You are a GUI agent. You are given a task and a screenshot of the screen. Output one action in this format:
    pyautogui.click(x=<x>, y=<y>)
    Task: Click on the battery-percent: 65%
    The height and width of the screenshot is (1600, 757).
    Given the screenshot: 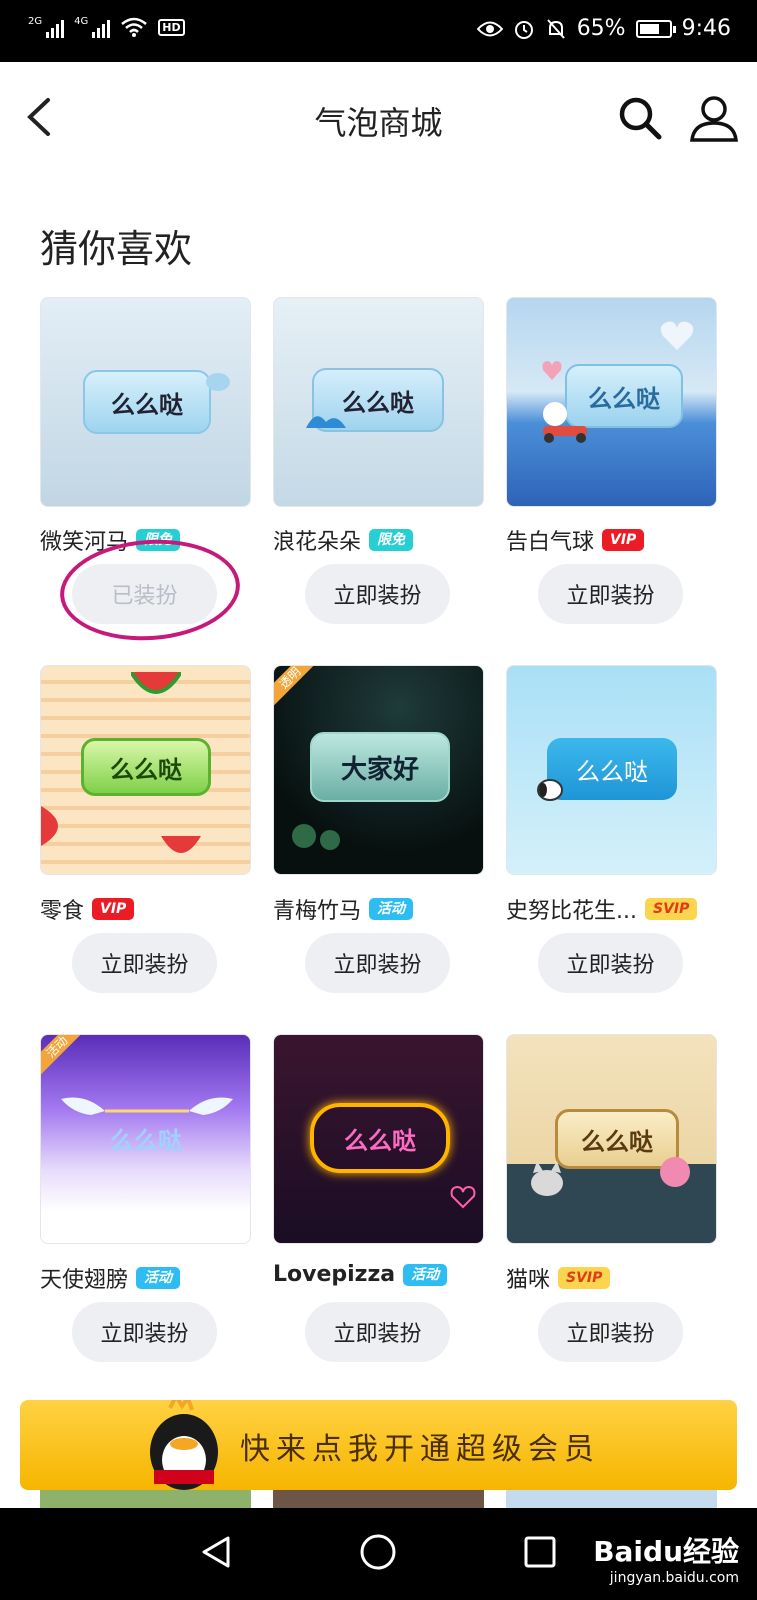 What is the action you would take?
    pyautogui.click(x=601, y=28)
    